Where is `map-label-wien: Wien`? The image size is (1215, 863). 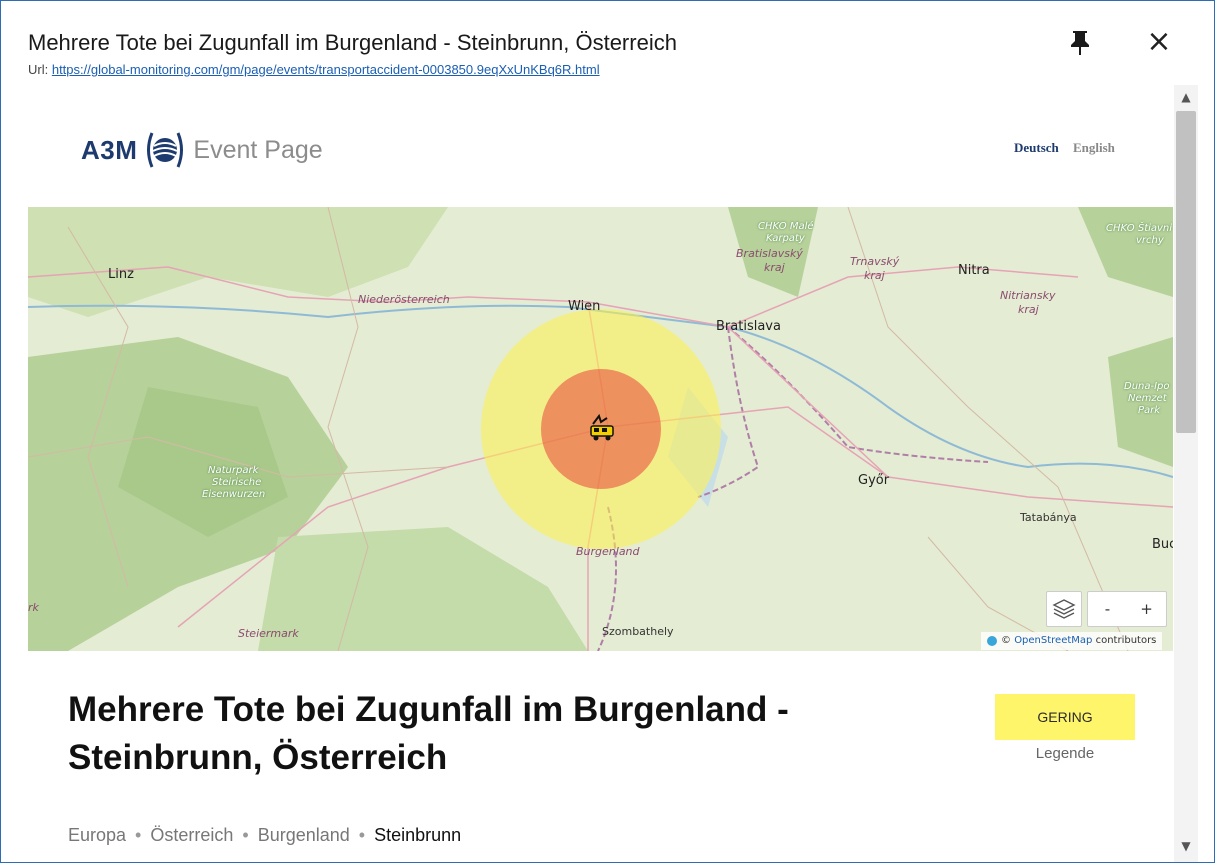 map-label-wien: Wien is located at coordinates (584, 306).